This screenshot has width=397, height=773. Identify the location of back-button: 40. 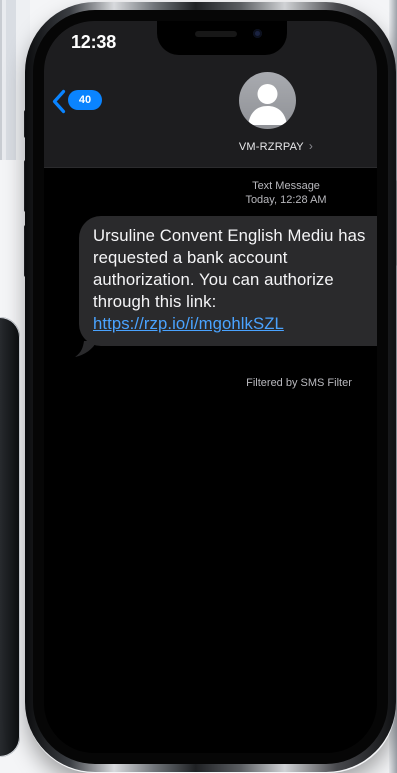
(76, 102).